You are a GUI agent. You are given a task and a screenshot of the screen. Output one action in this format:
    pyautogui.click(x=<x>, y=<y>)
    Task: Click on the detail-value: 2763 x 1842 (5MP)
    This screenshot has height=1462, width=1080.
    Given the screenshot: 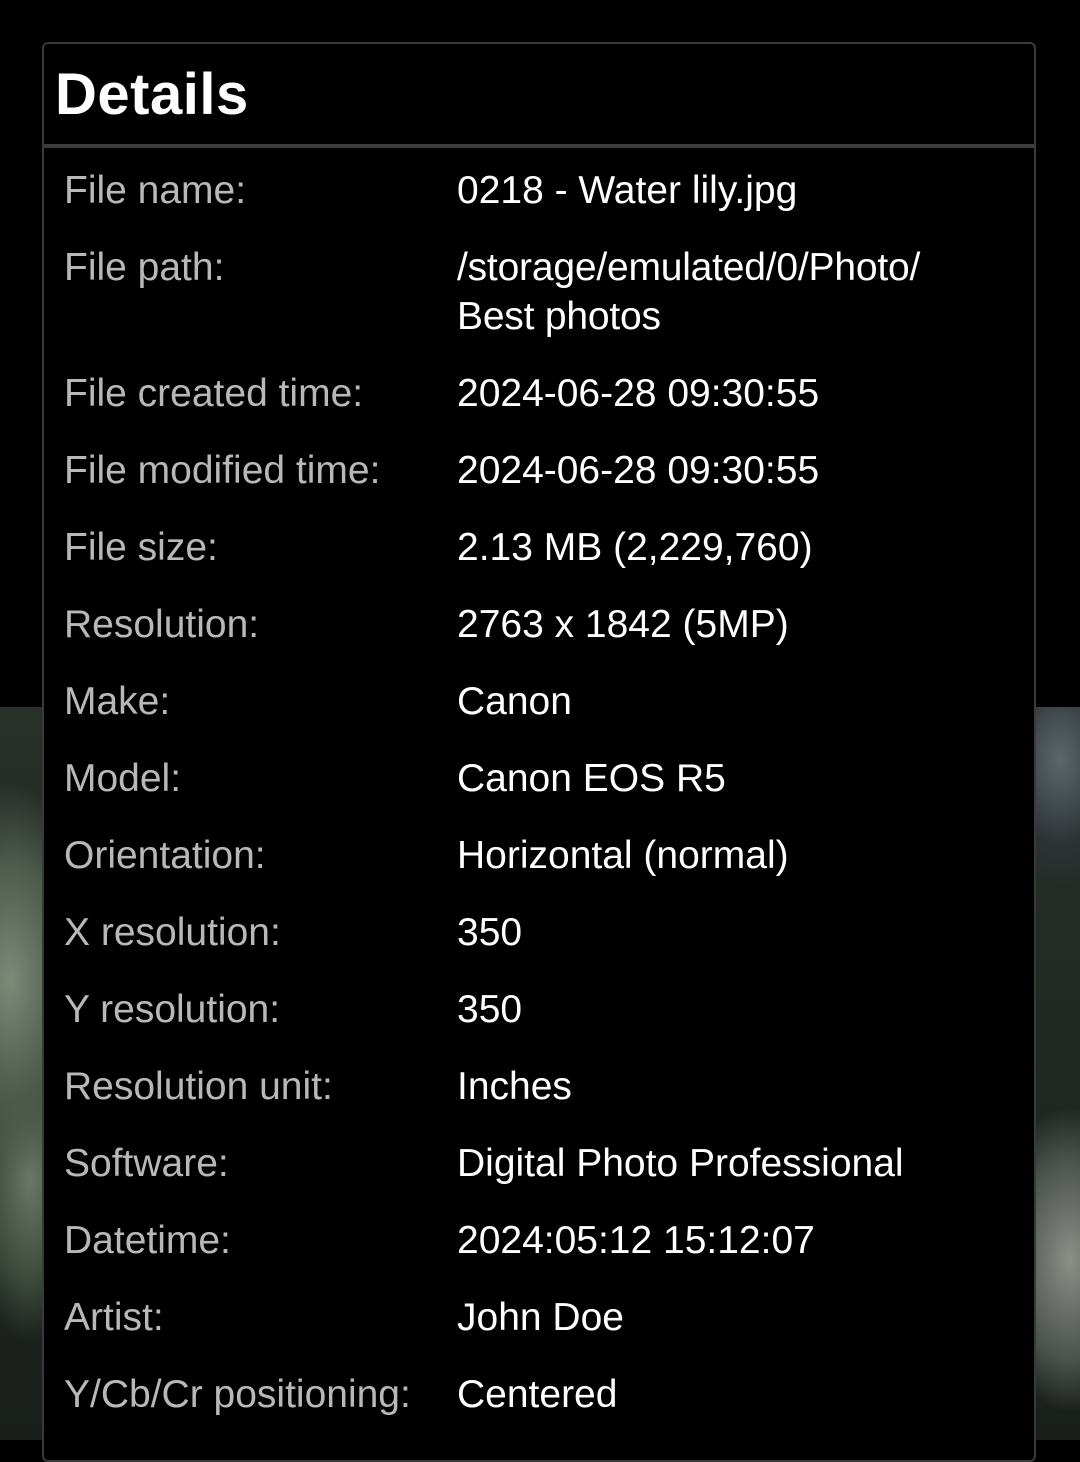 What is the action you would take?
    pyautogui.click(x=623, y=624)
    